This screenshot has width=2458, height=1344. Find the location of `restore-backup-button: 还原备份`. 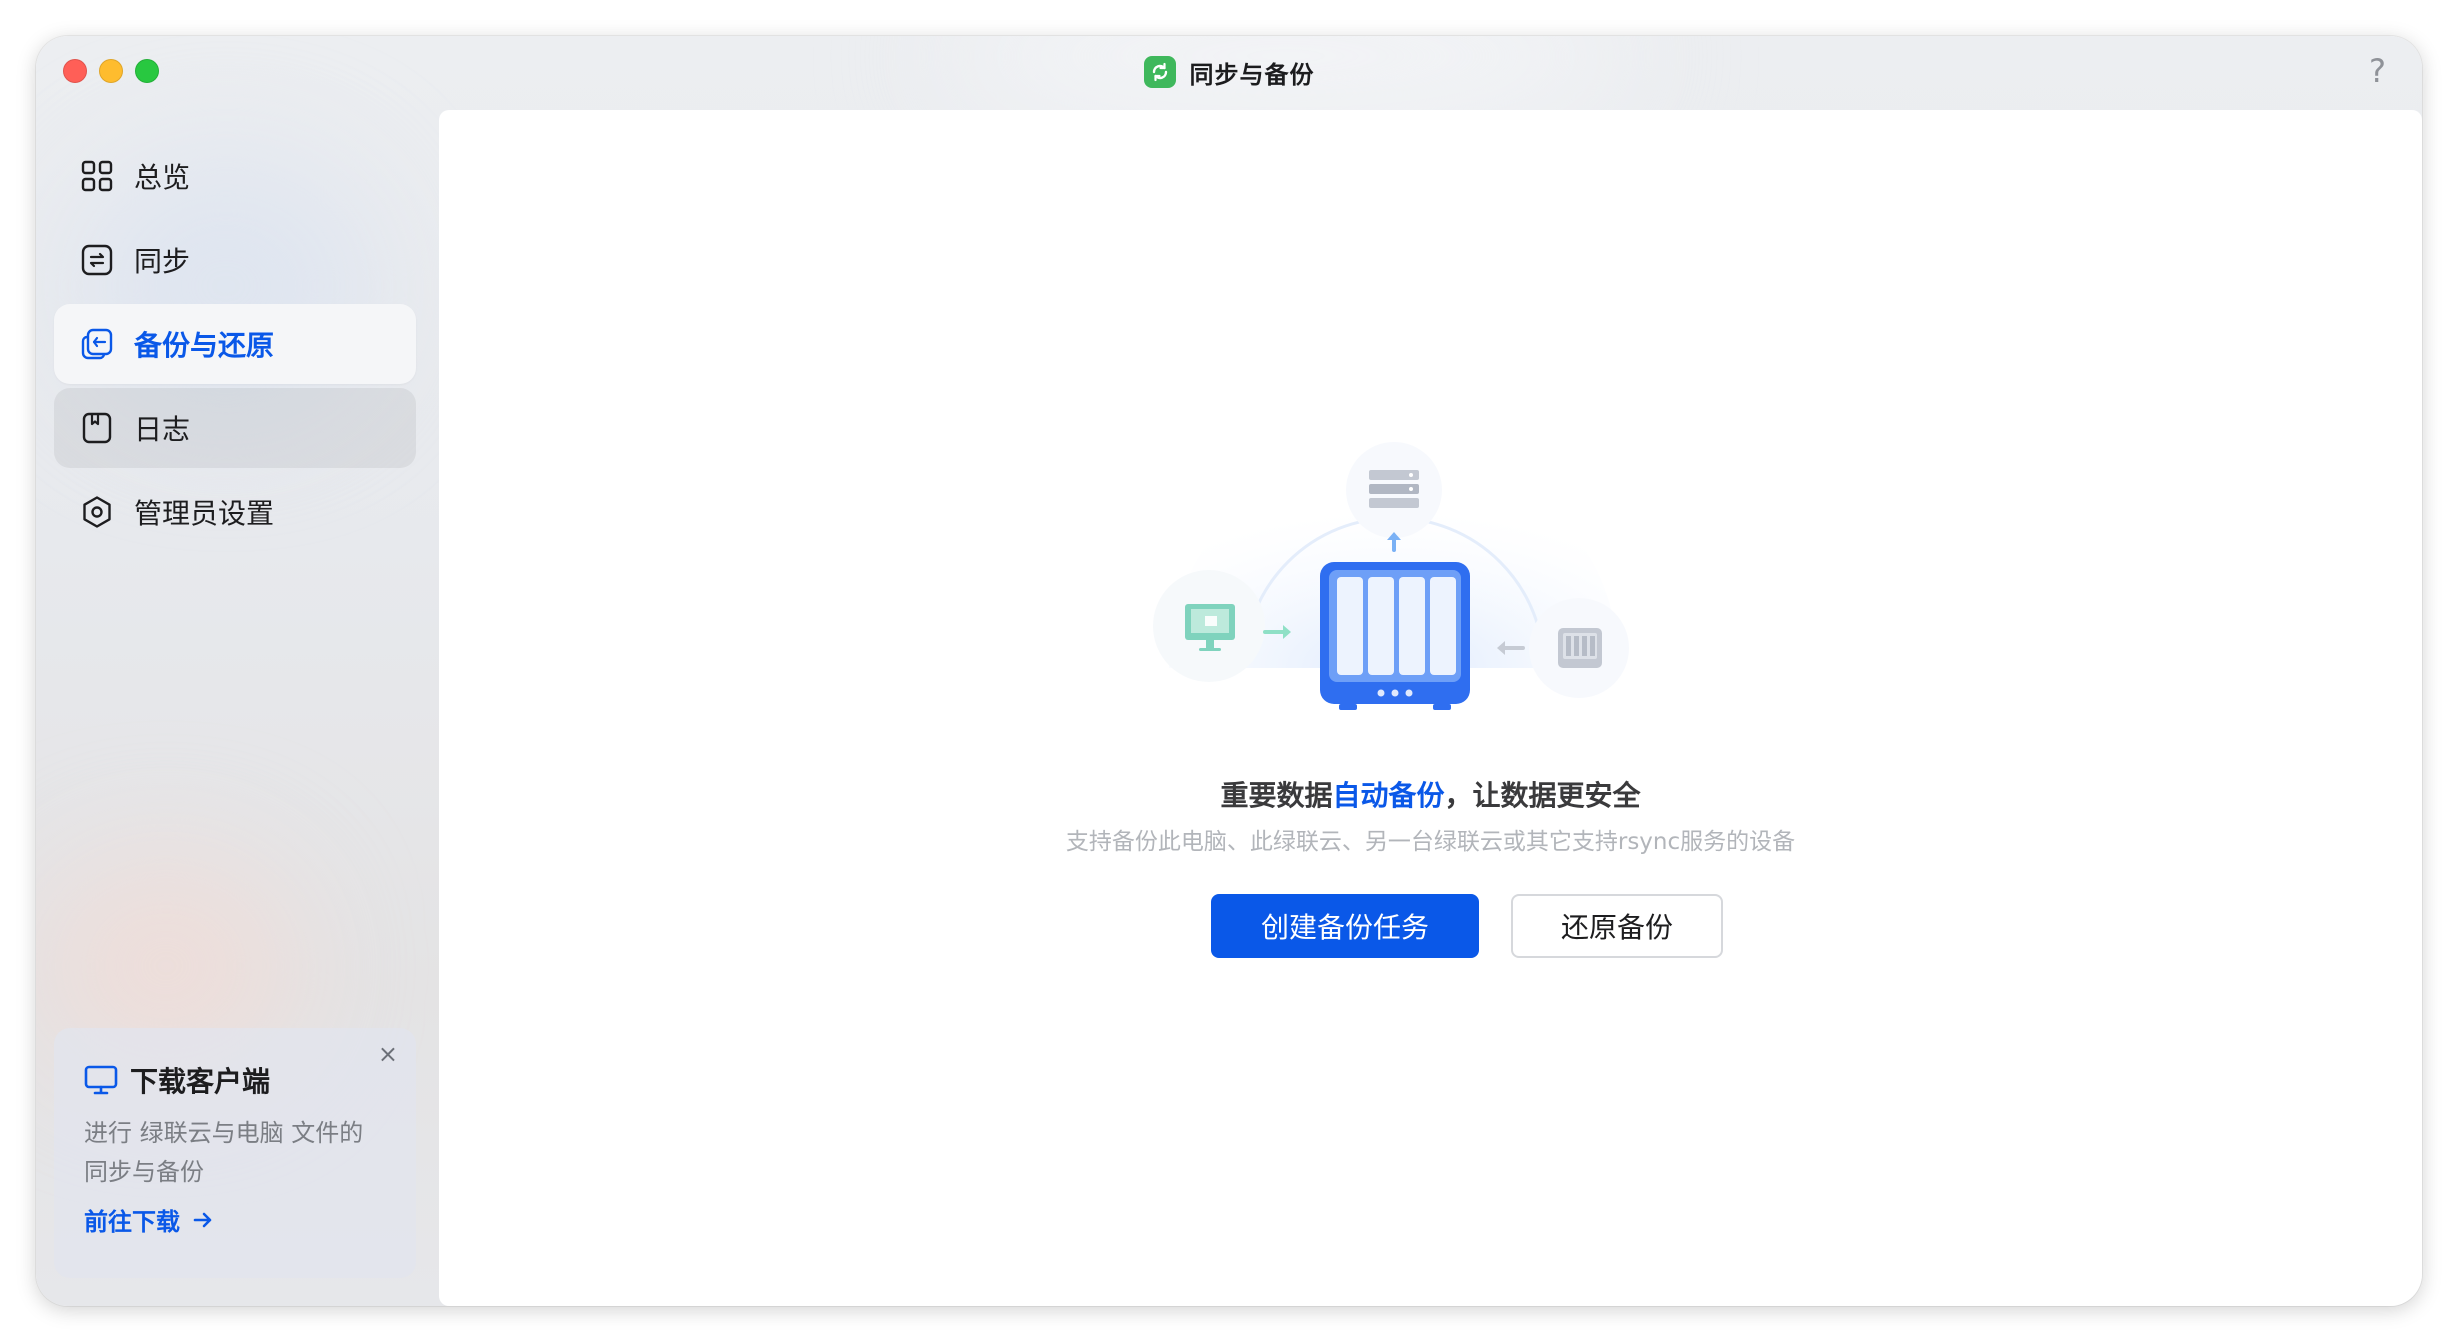

restore-backup-button: 还原备份 is located at coordinates (1617, 926).